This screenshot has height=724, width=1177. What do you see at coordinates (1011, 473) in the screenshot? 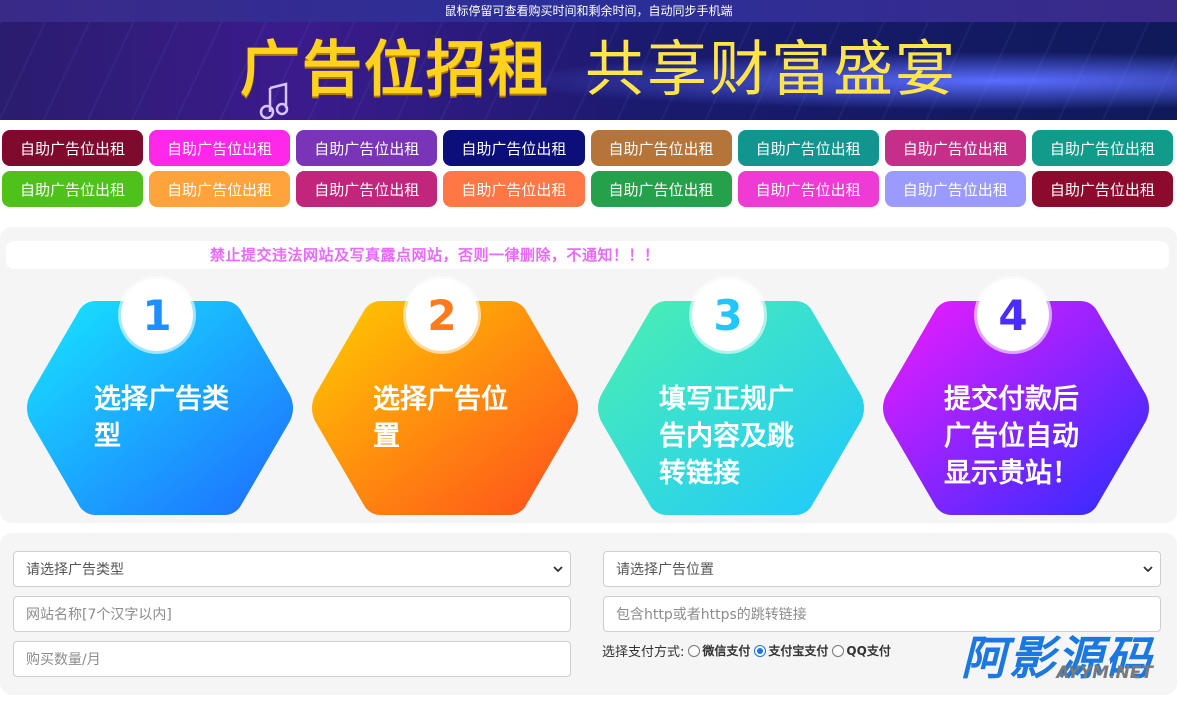
I see `step-line: 显示贵站！` at bounding box center [1011, 473].